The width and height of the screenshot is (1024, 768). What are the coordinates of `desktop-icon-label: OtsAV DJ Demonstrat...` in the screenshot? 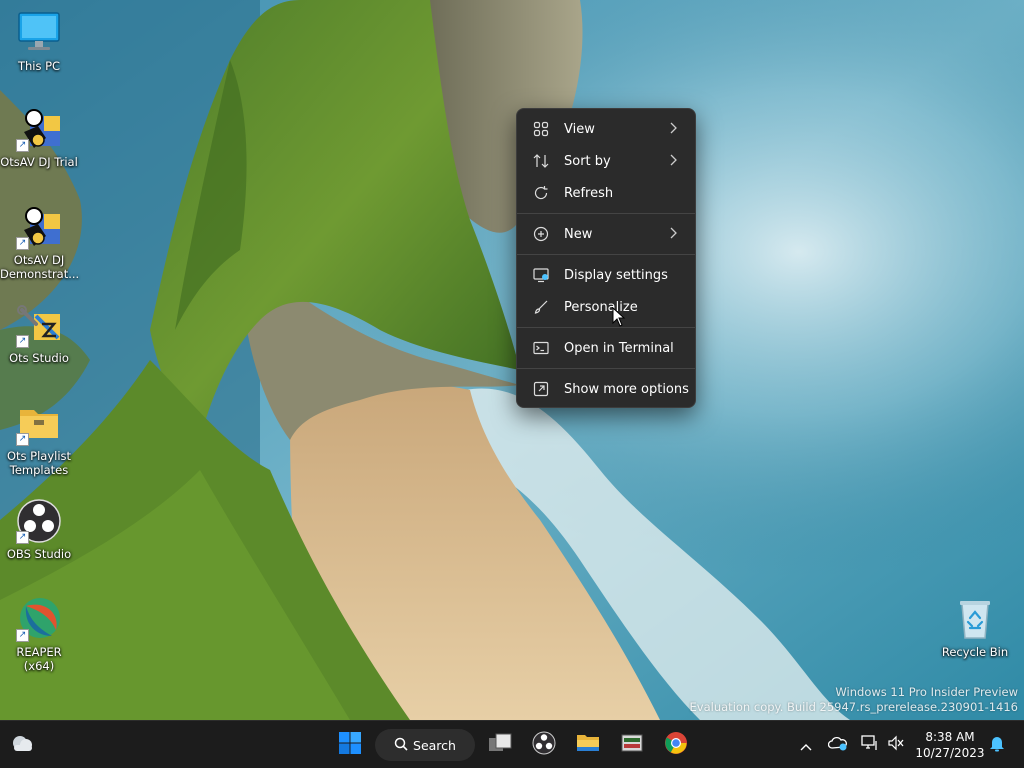 It's located at (40, 267).